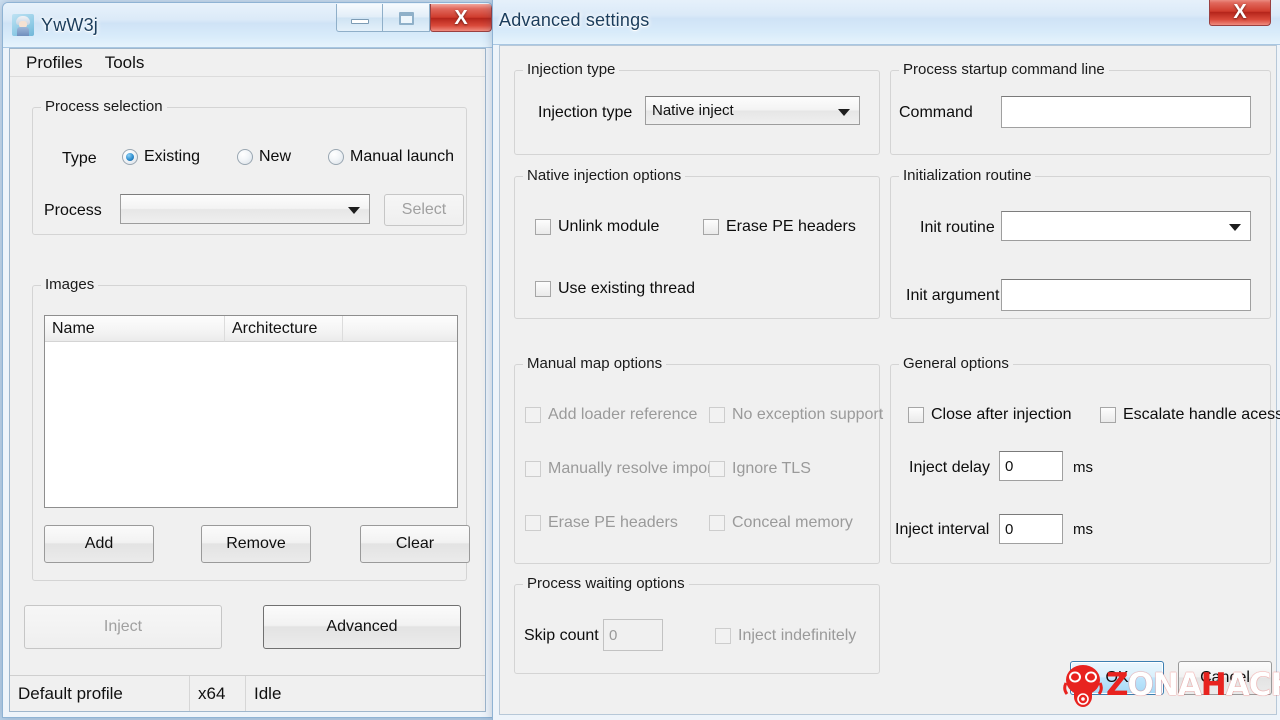  I want to click on radio-existing-indicator, so click(130, 157).